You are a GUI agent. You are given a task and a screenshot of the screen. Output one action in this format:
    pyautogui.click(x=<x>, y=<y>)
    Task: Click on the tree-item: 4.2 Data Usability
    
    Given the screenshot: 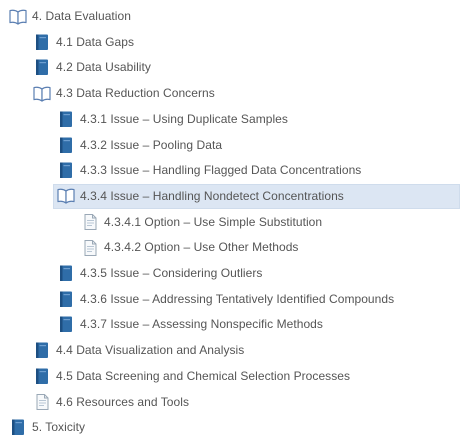 What is the action you would take?
    pyautogui.click(x=245, y=67)
    